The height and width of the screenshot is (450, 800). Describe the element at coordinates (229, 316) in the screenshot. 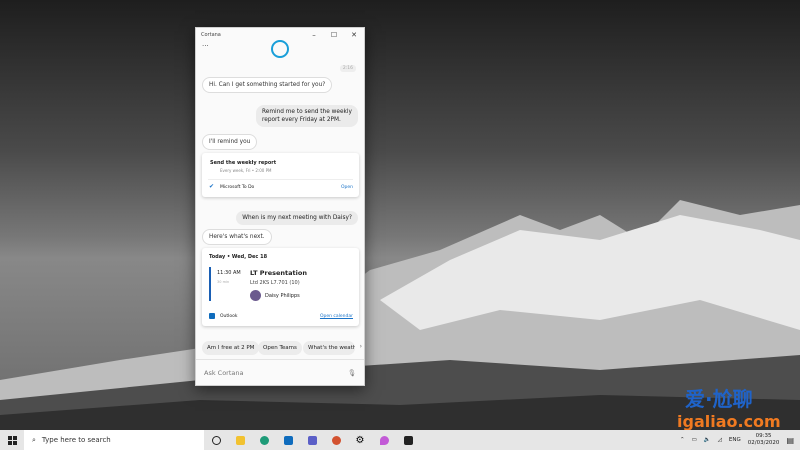

I see `meeting-app: Outlook` at that location.